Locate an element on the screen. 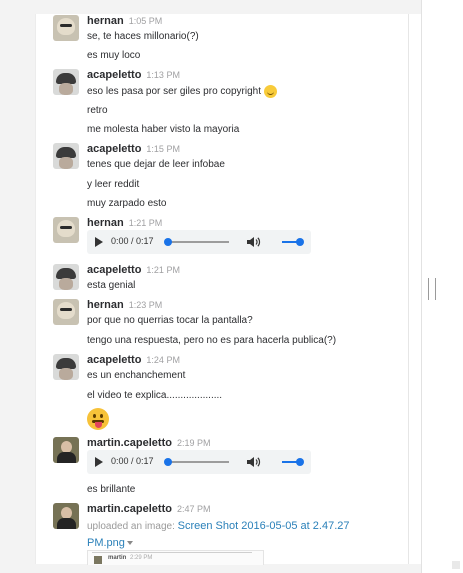 The image size is (463, 573). message-author: martin.capeletto 2:47 PM is located at coordinates (149, 509).